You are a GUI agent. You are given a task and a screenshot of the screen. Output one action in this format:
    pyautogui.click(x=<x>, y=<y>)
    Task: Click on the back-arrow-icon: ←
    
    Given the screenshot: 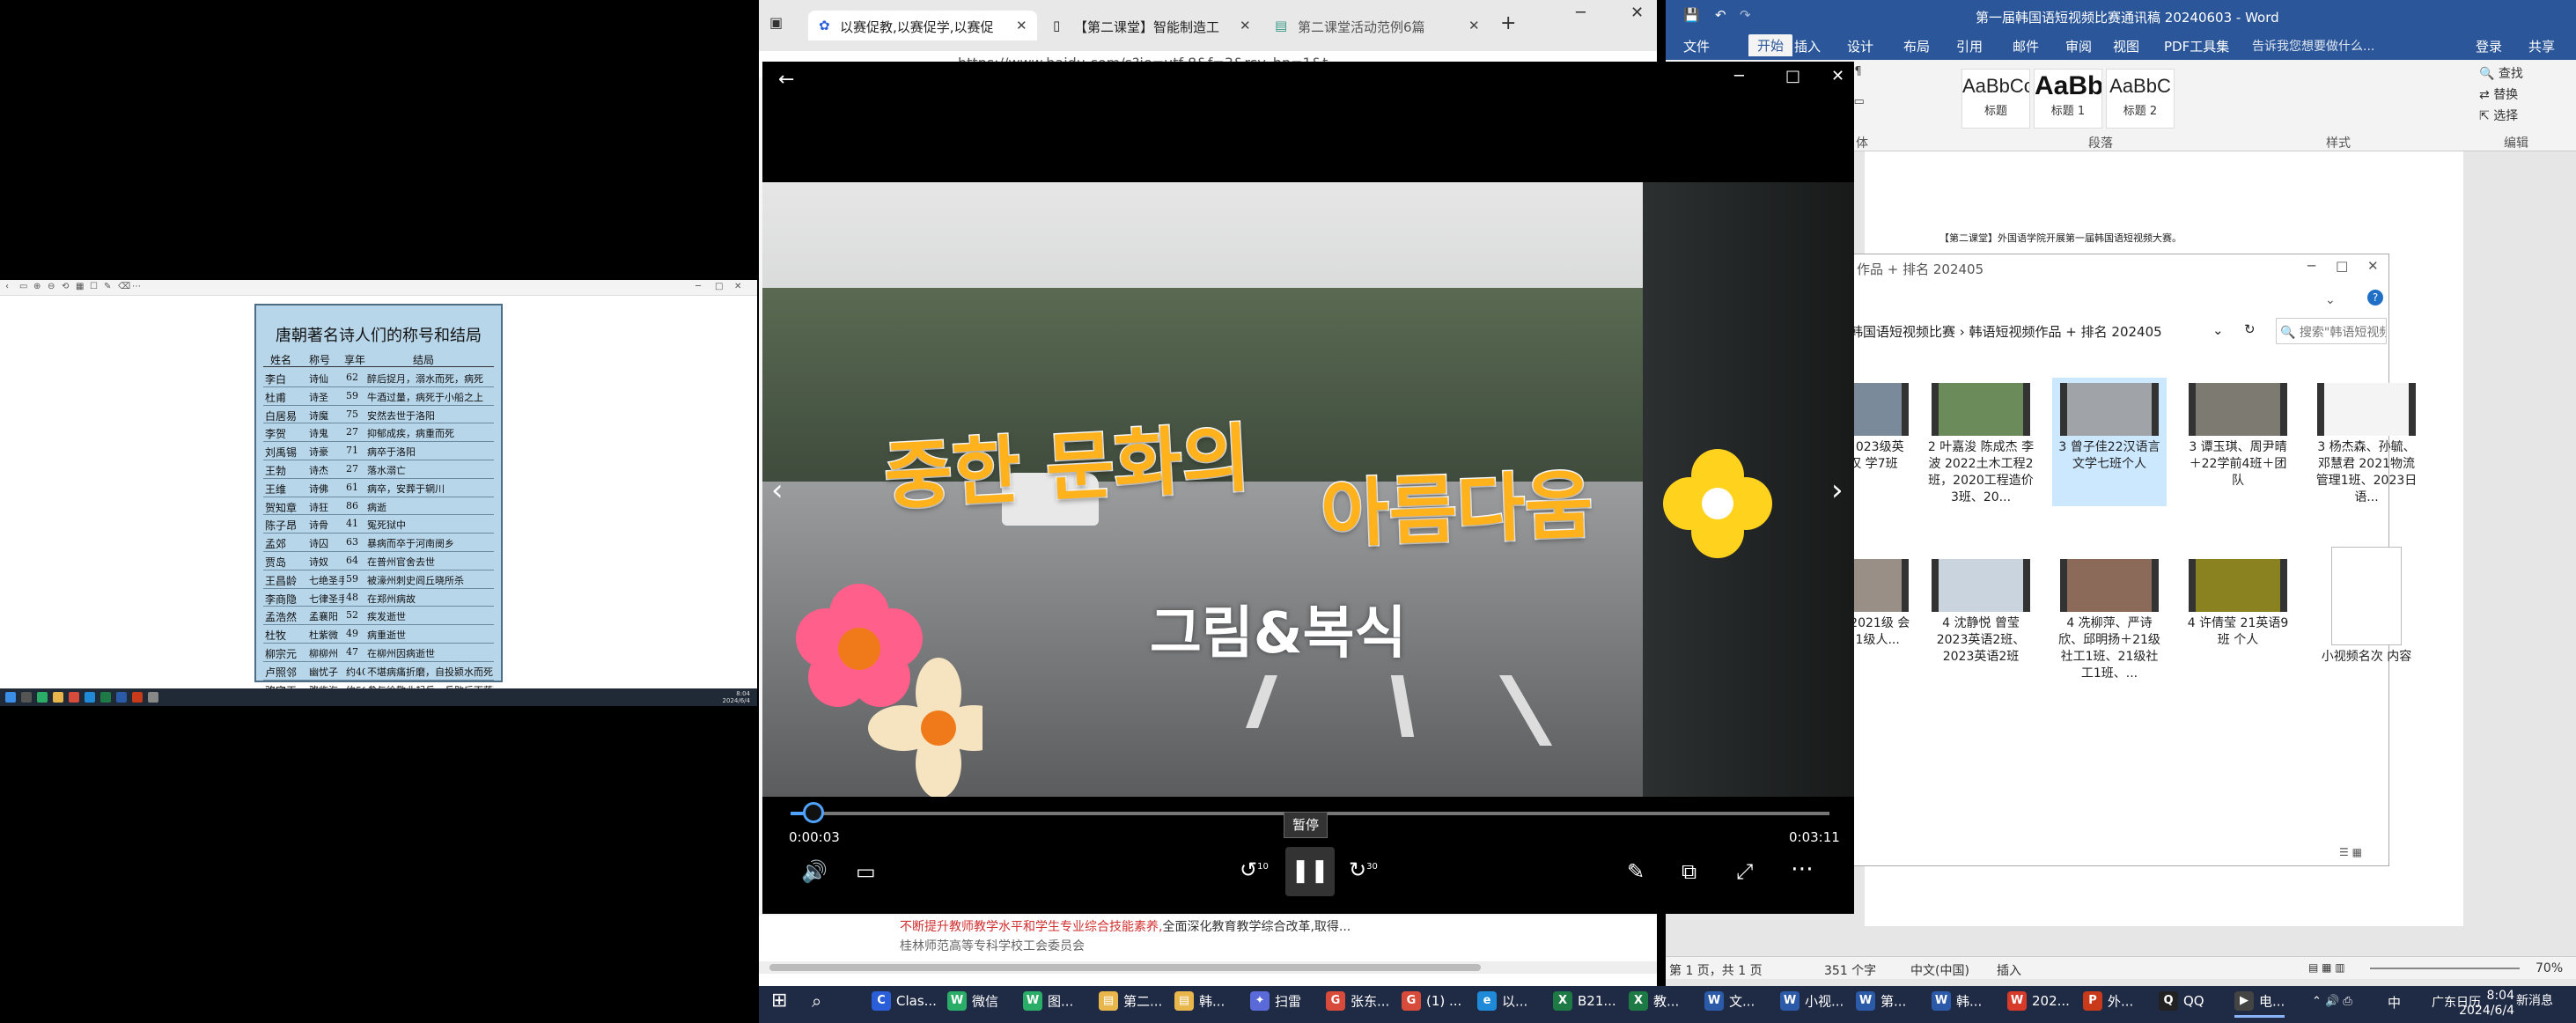 What is the action you would take?
    pyautogui.click(x=786, y=80)
    